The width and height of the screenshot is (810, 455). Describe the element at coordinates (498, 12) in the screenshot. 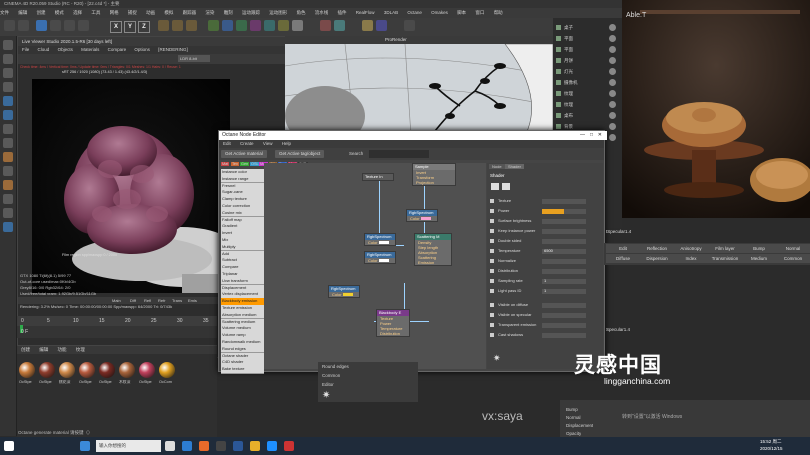

I see `menu-item: 帮助` at that location.